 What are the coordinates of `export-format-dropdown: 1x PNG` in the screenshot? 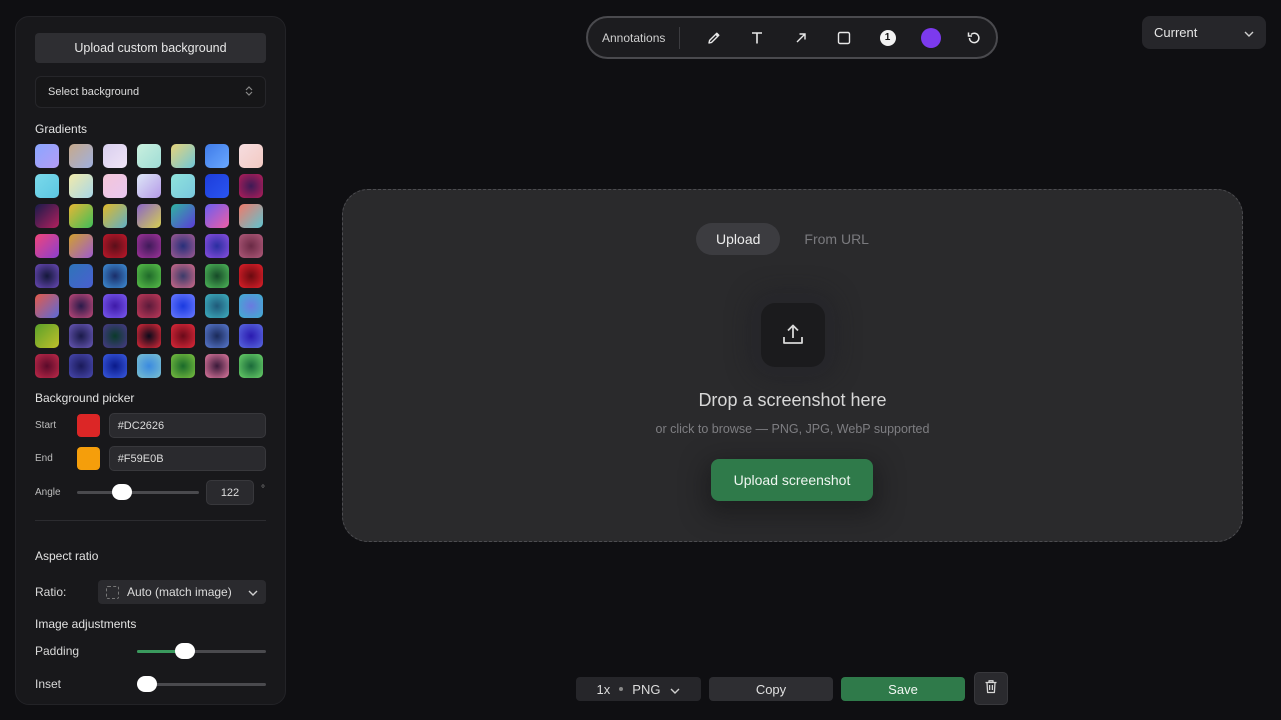 It's located at (638, 689).